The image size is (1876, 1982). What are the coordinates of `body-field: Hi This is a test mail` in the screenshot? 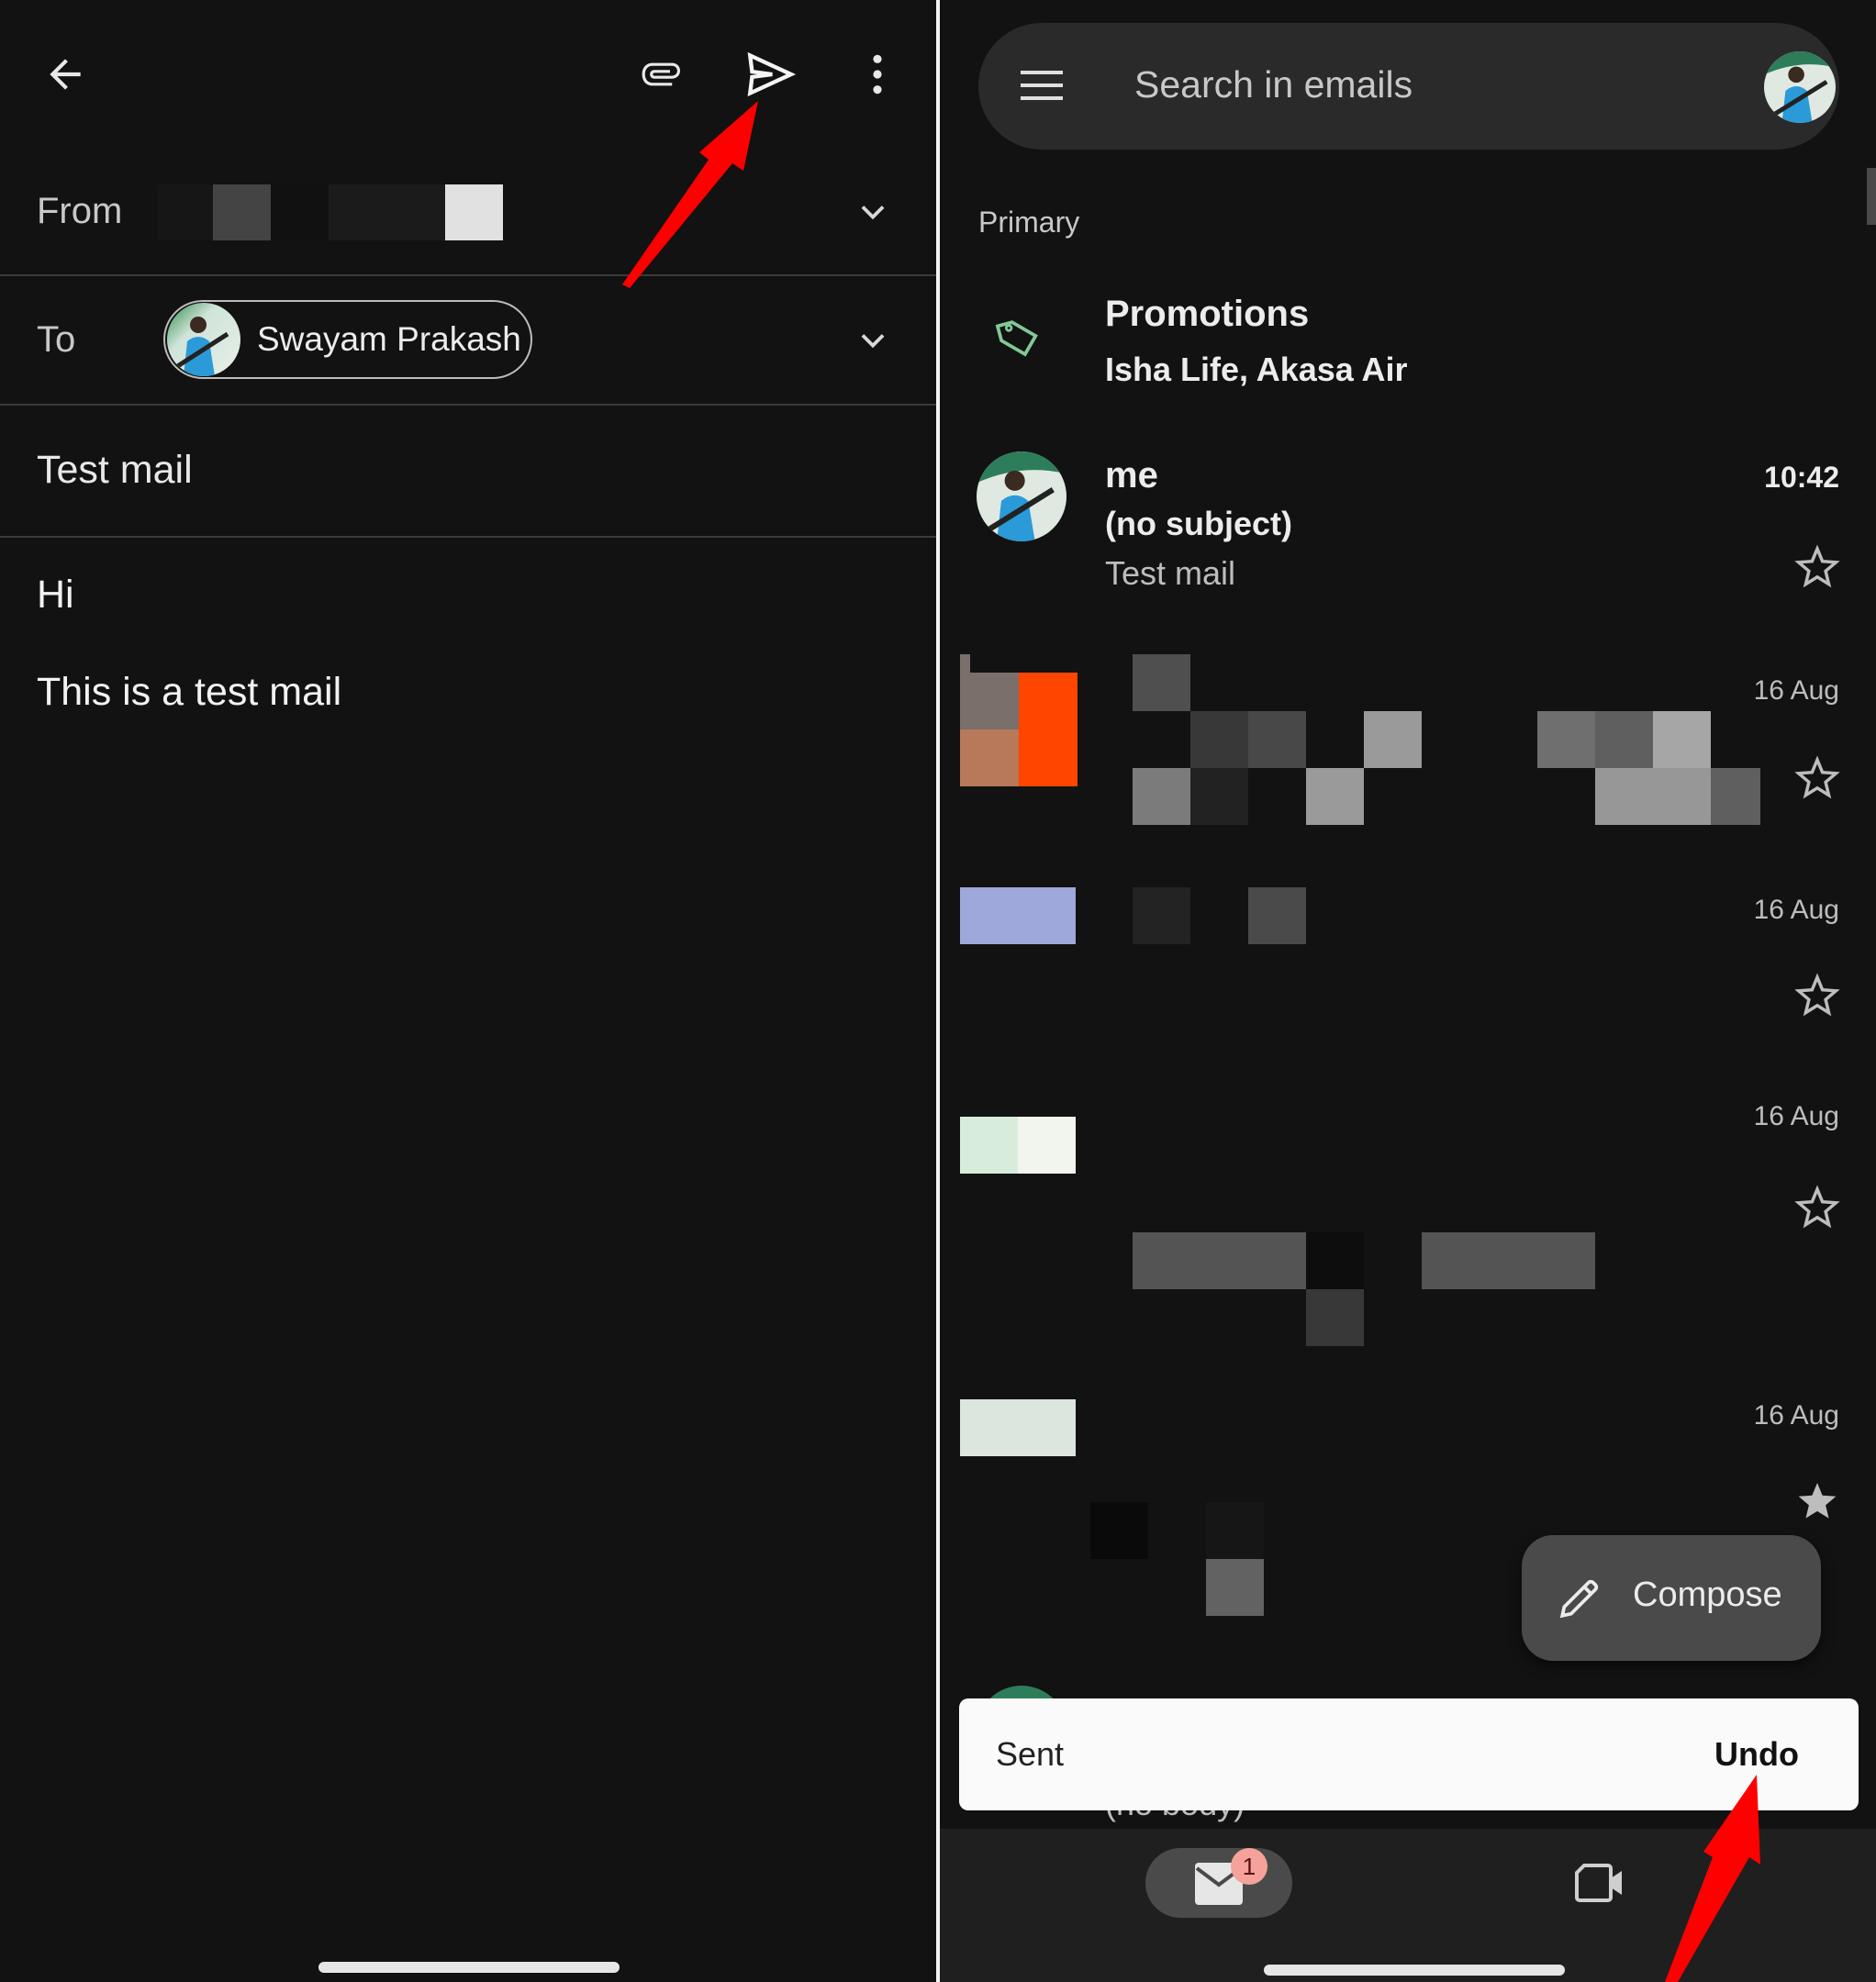 It's located at (468, 644).